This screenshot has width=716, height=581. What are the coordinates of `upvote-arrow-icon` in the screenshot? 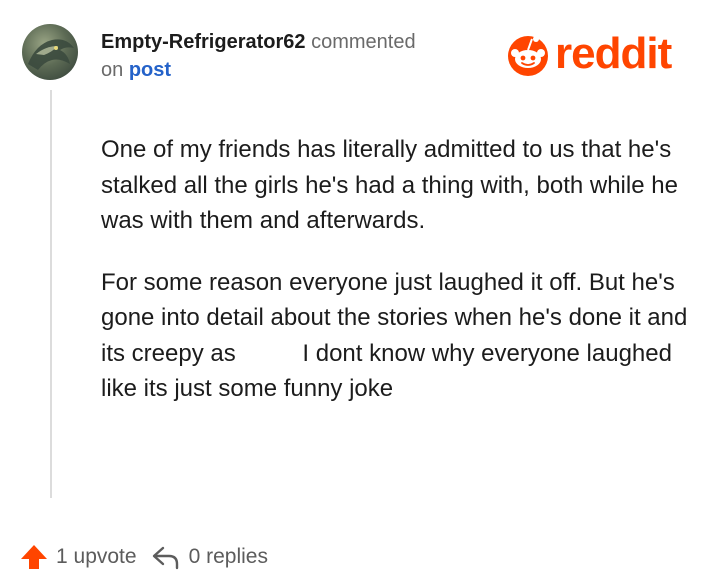 It's located at (34, 557).